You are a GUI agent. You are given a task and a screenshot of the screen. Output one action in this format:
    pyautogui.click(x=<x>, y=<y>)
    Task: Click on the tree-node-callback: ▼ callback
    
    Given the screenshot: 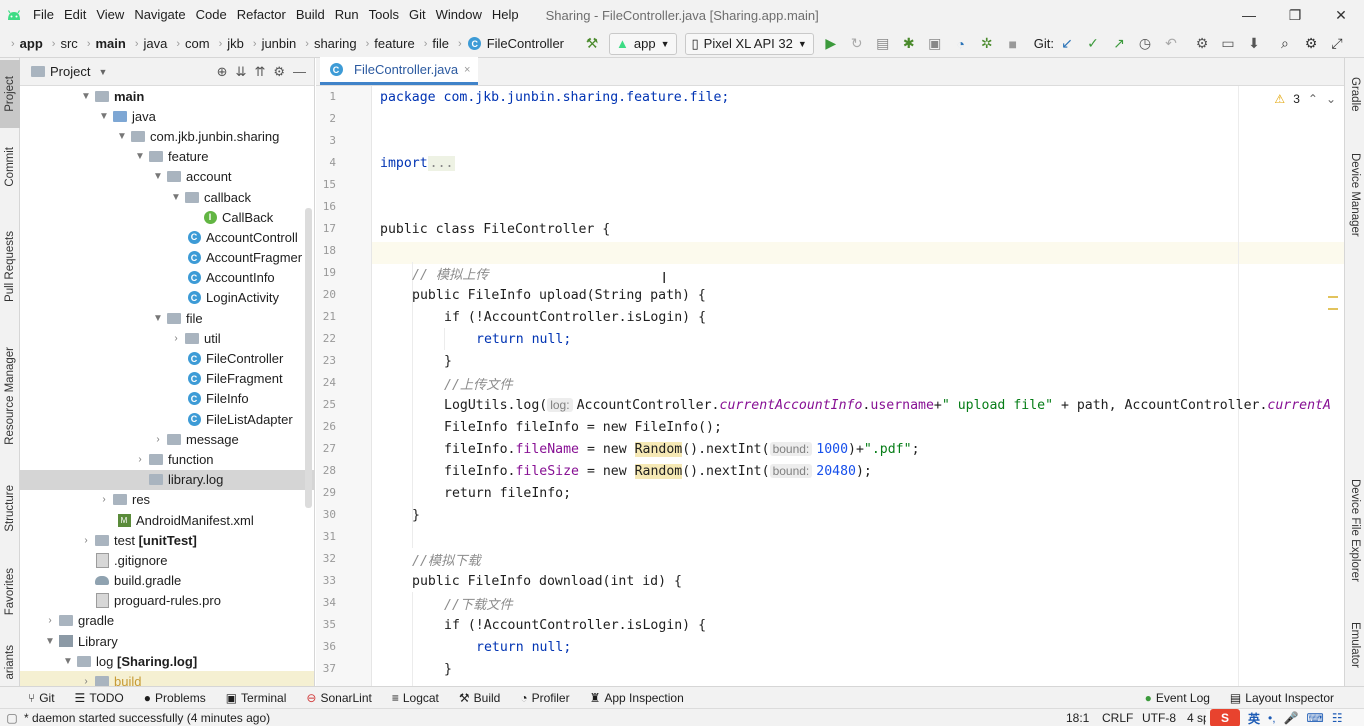 What is the action you would take?
    pyautogui.click(x=167, y=197)
    